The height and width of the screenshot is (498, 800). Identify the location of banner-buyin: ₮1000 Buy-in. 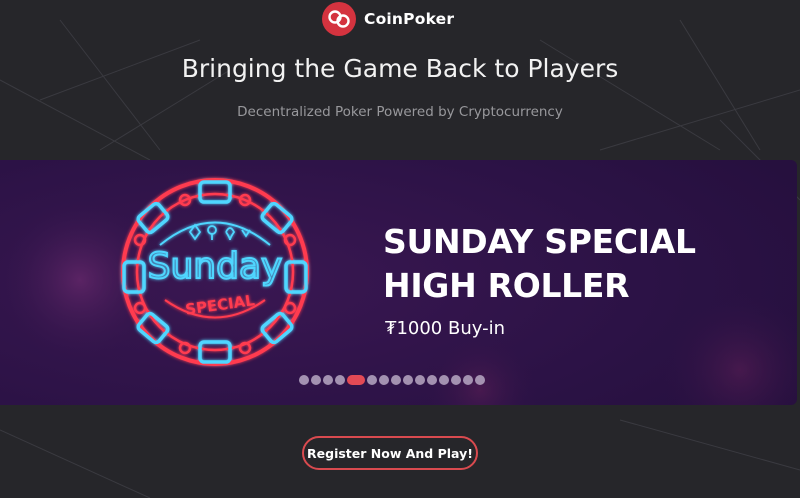
(445, 328).